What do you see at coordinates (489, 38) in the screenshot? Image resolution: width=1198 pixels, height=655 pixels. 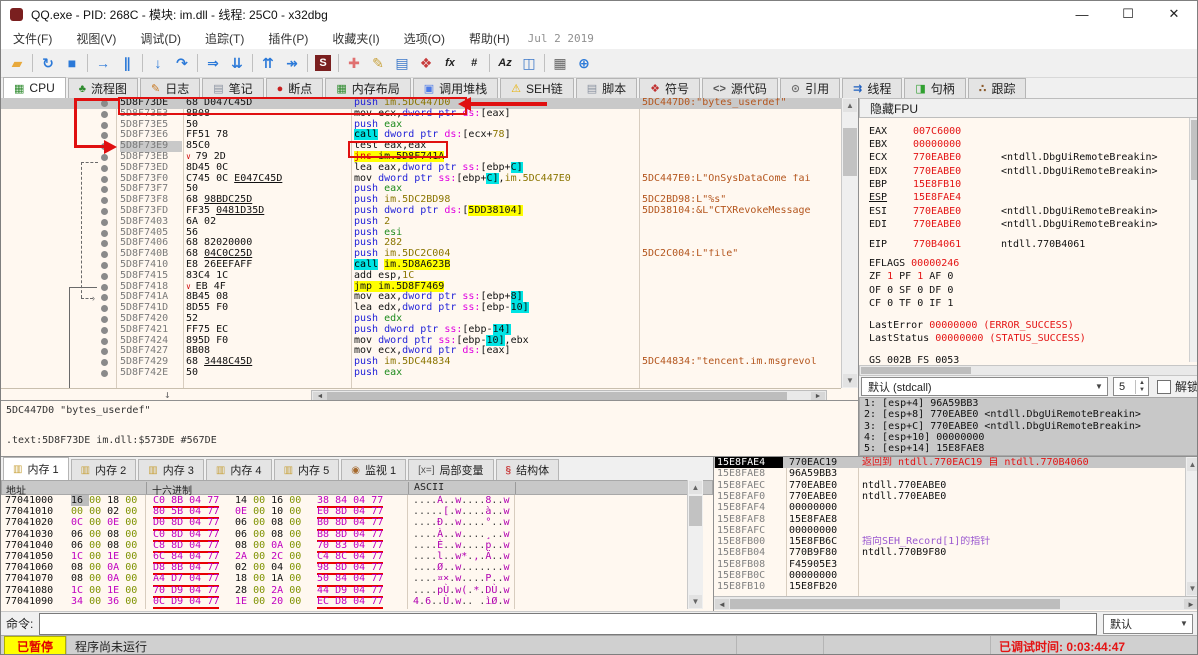 I see `menu-item-h: 帮助(H)` at bounding box center [489, 38].